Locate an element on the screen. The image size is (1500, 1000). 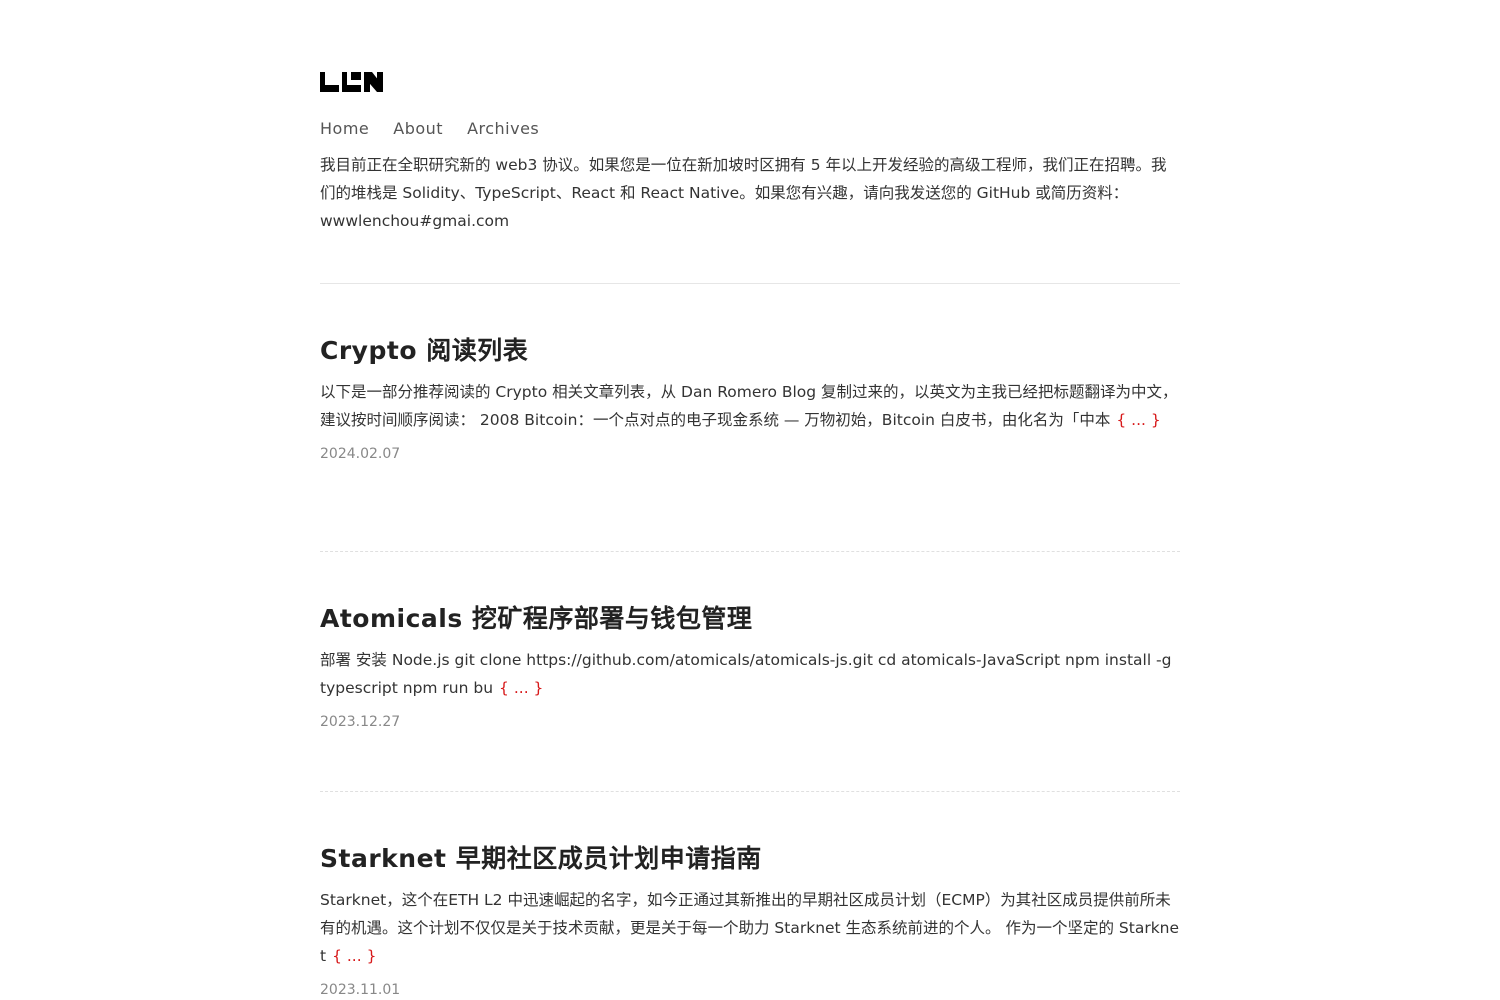
logo-icon is located at coordinates (351, 82).